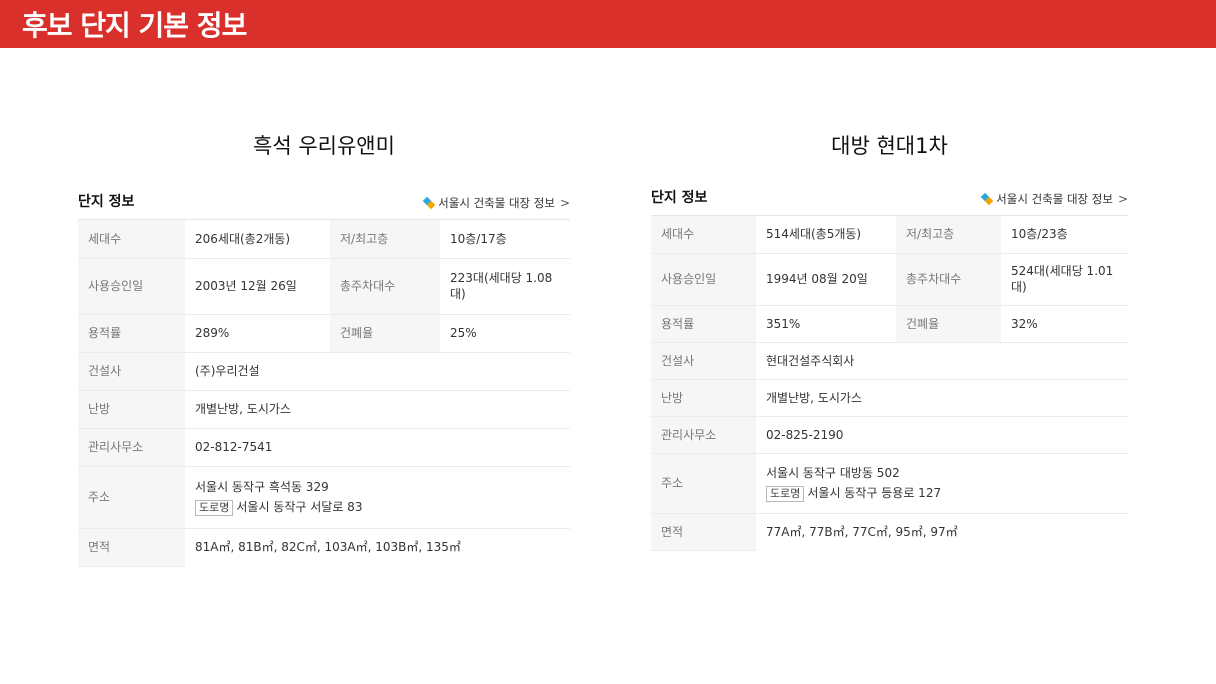  Describe the element at coordinates (505, 239) in the screenshot. I see `floors-value: 10층/17층` at that location.